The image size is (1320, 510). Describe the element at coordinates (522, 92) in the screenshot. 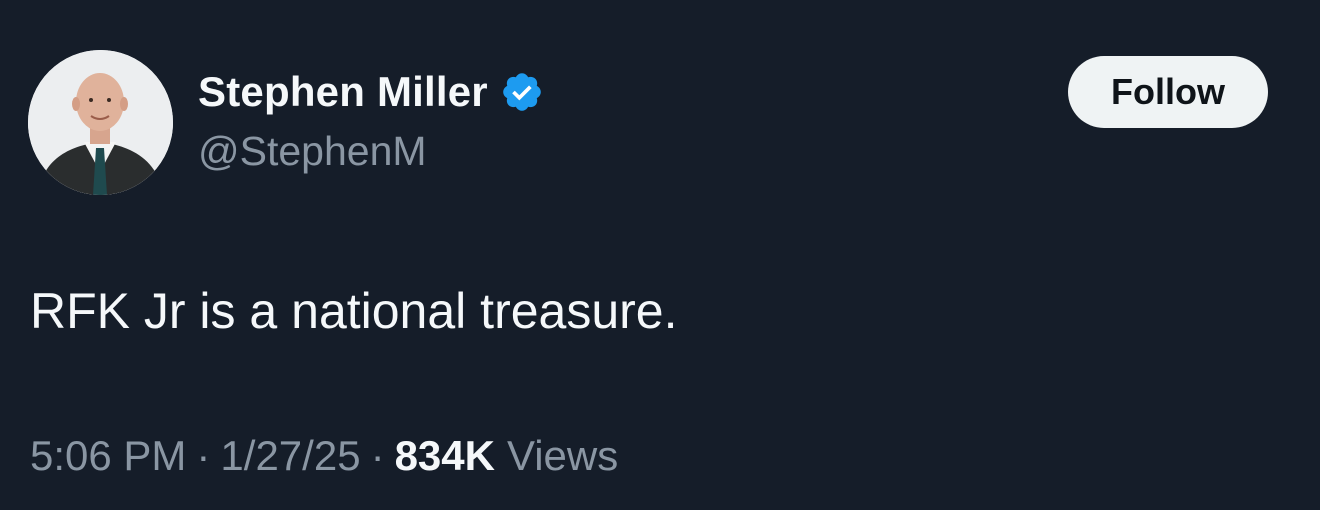

I see `verified-badge-icon` at that location.